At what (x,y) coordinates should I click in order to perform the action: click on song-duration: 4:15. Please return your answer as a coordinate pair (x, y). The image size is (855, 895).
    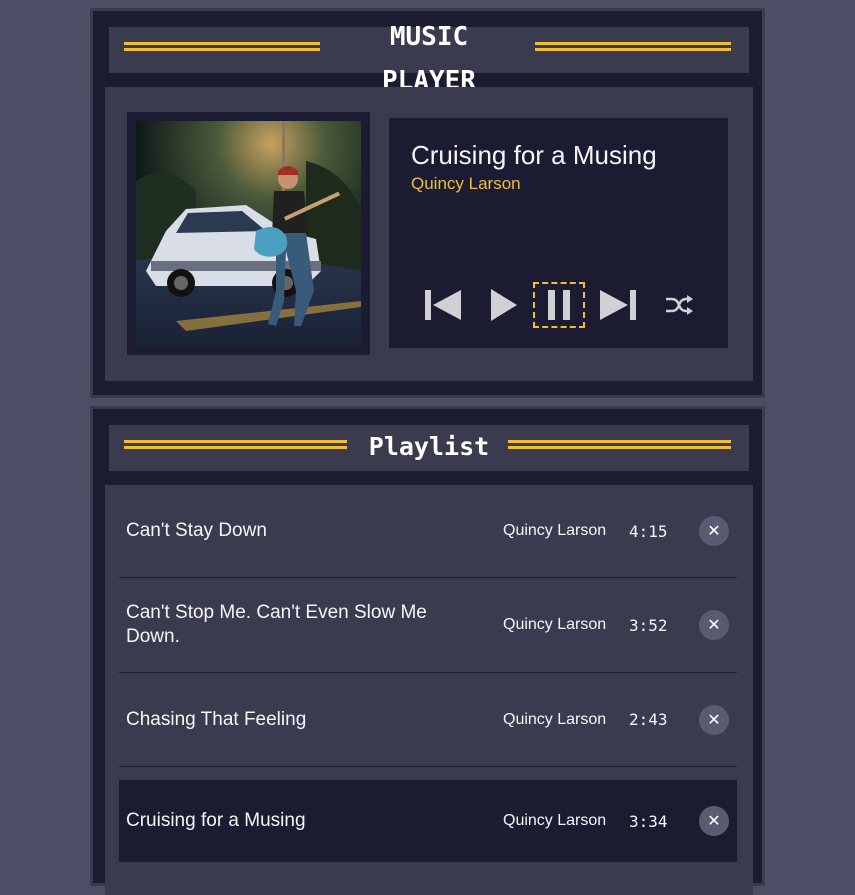
    Looking at the image, I should click on (648, 531).